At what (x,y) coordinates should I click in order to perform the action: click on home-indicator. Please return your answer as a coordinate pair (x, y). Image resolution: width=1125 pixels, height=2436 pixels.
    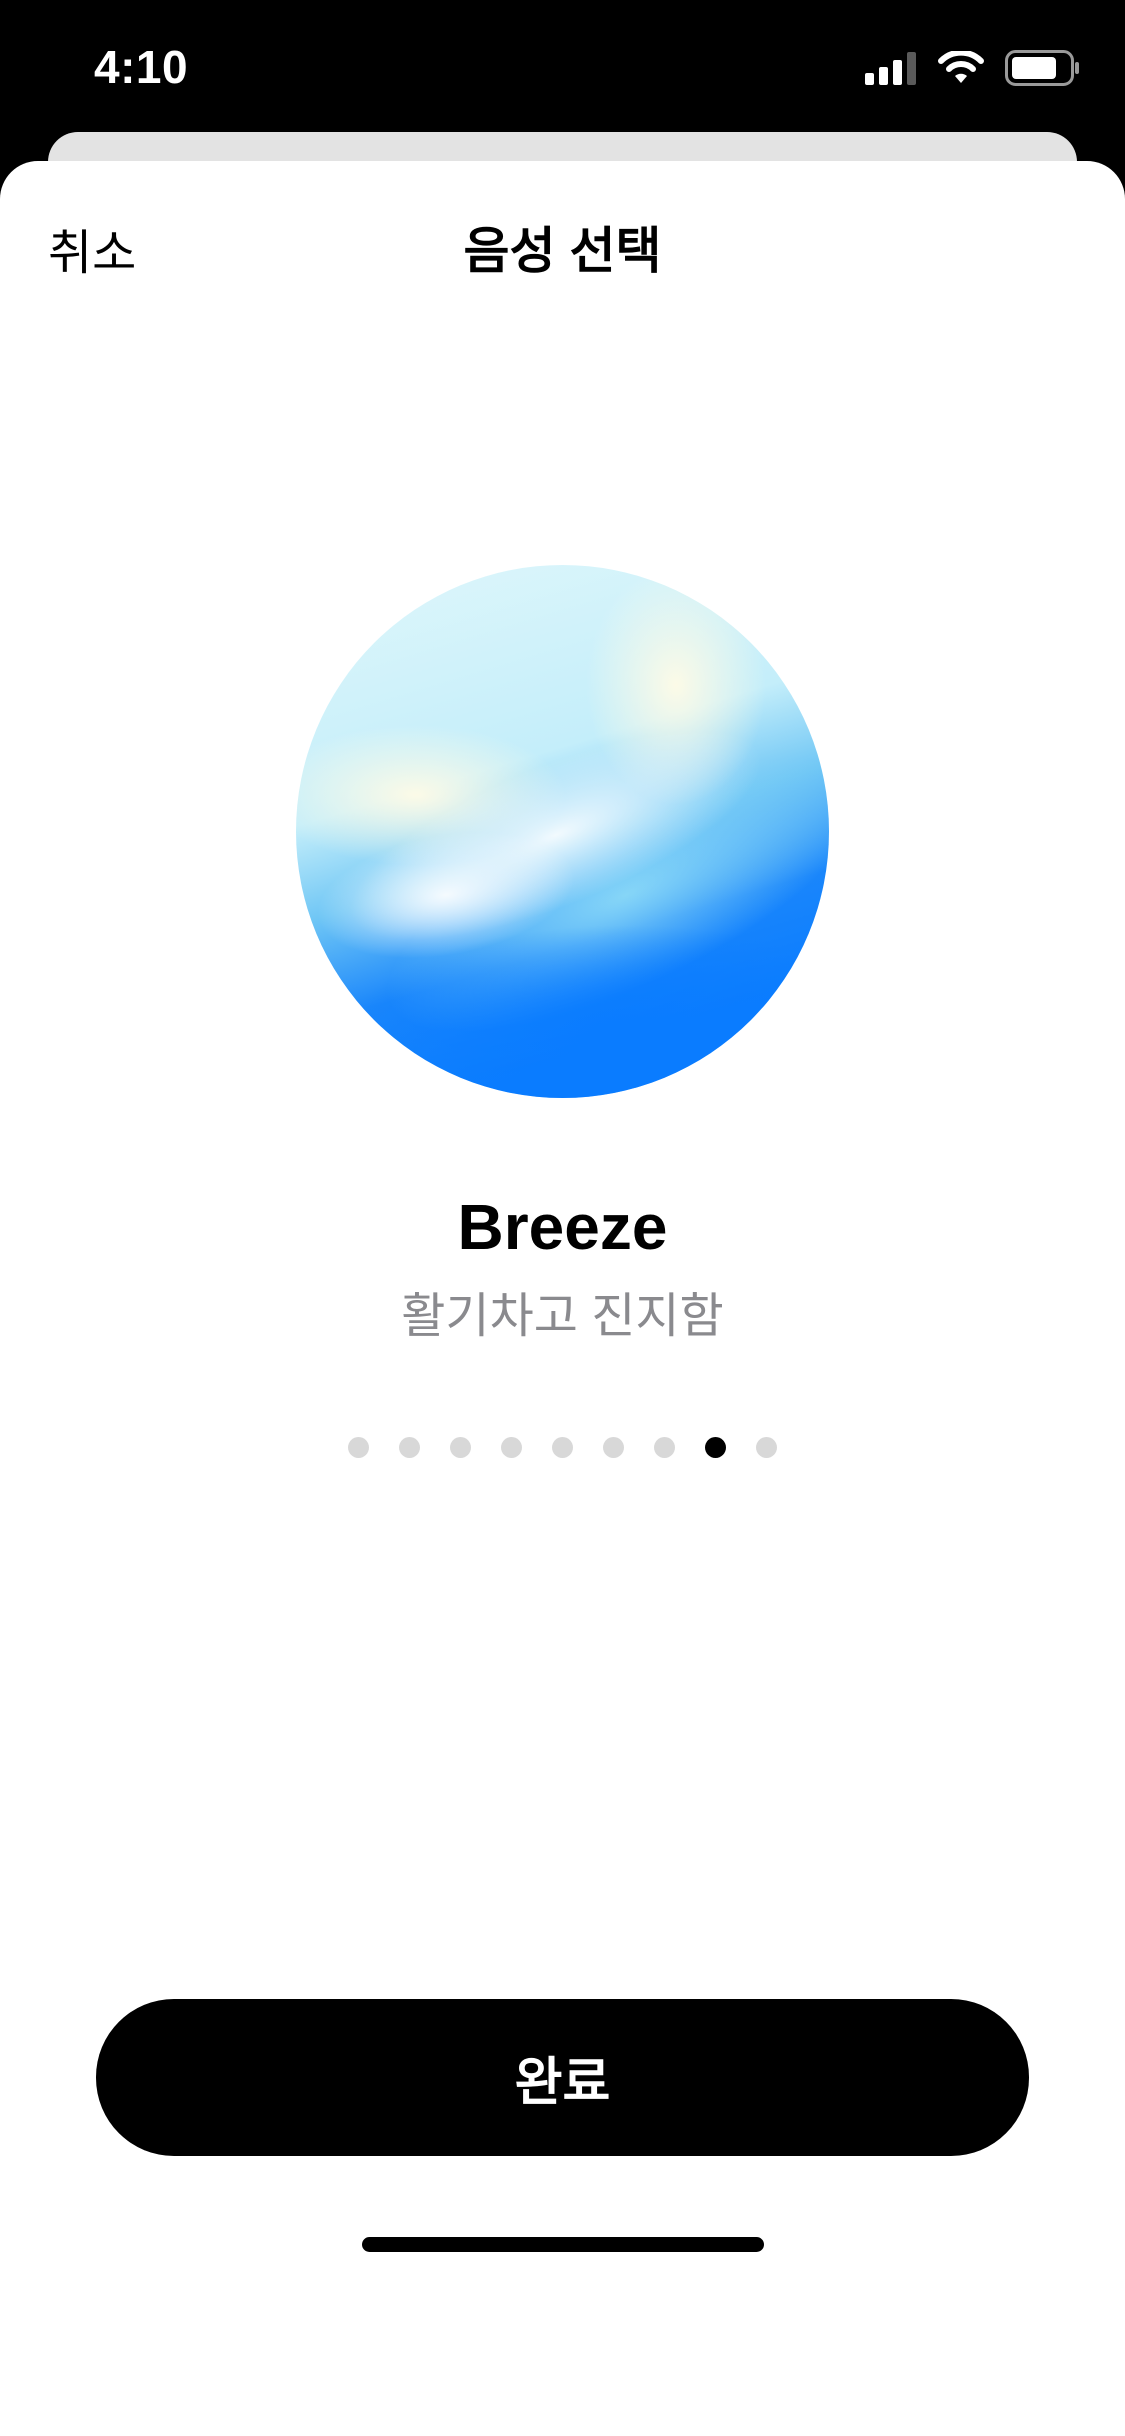
    Looking at the image, I should click on (563, 2244).